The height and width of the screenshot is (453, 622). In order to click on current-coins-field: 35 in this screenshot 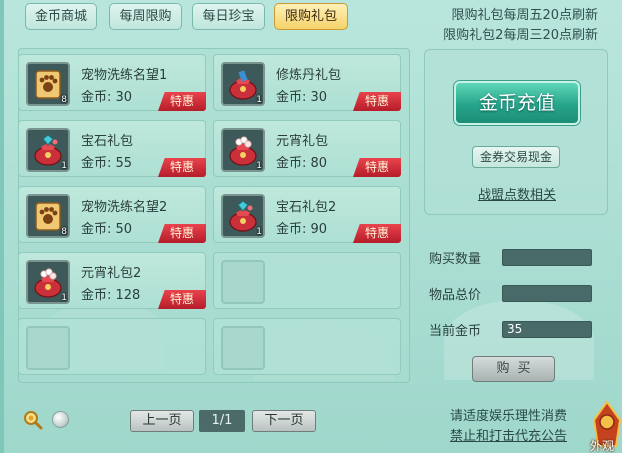, I will do `click(547, 329)`.